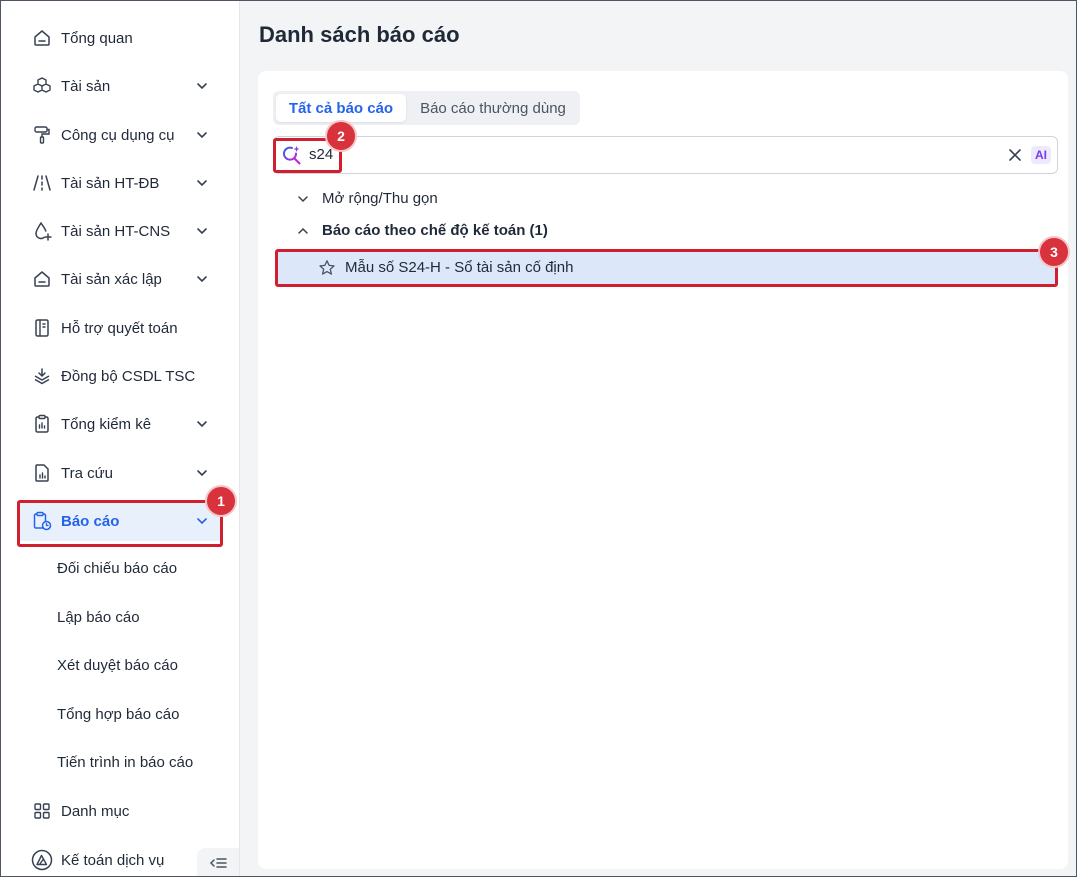 Image resolution: width=1077 pixels, height=877 pixels. What do you see at coordinates (97, 38) in the screenshot?
I see `sidebar-item-label: Tổng quan` at bounding box center [97, 38].